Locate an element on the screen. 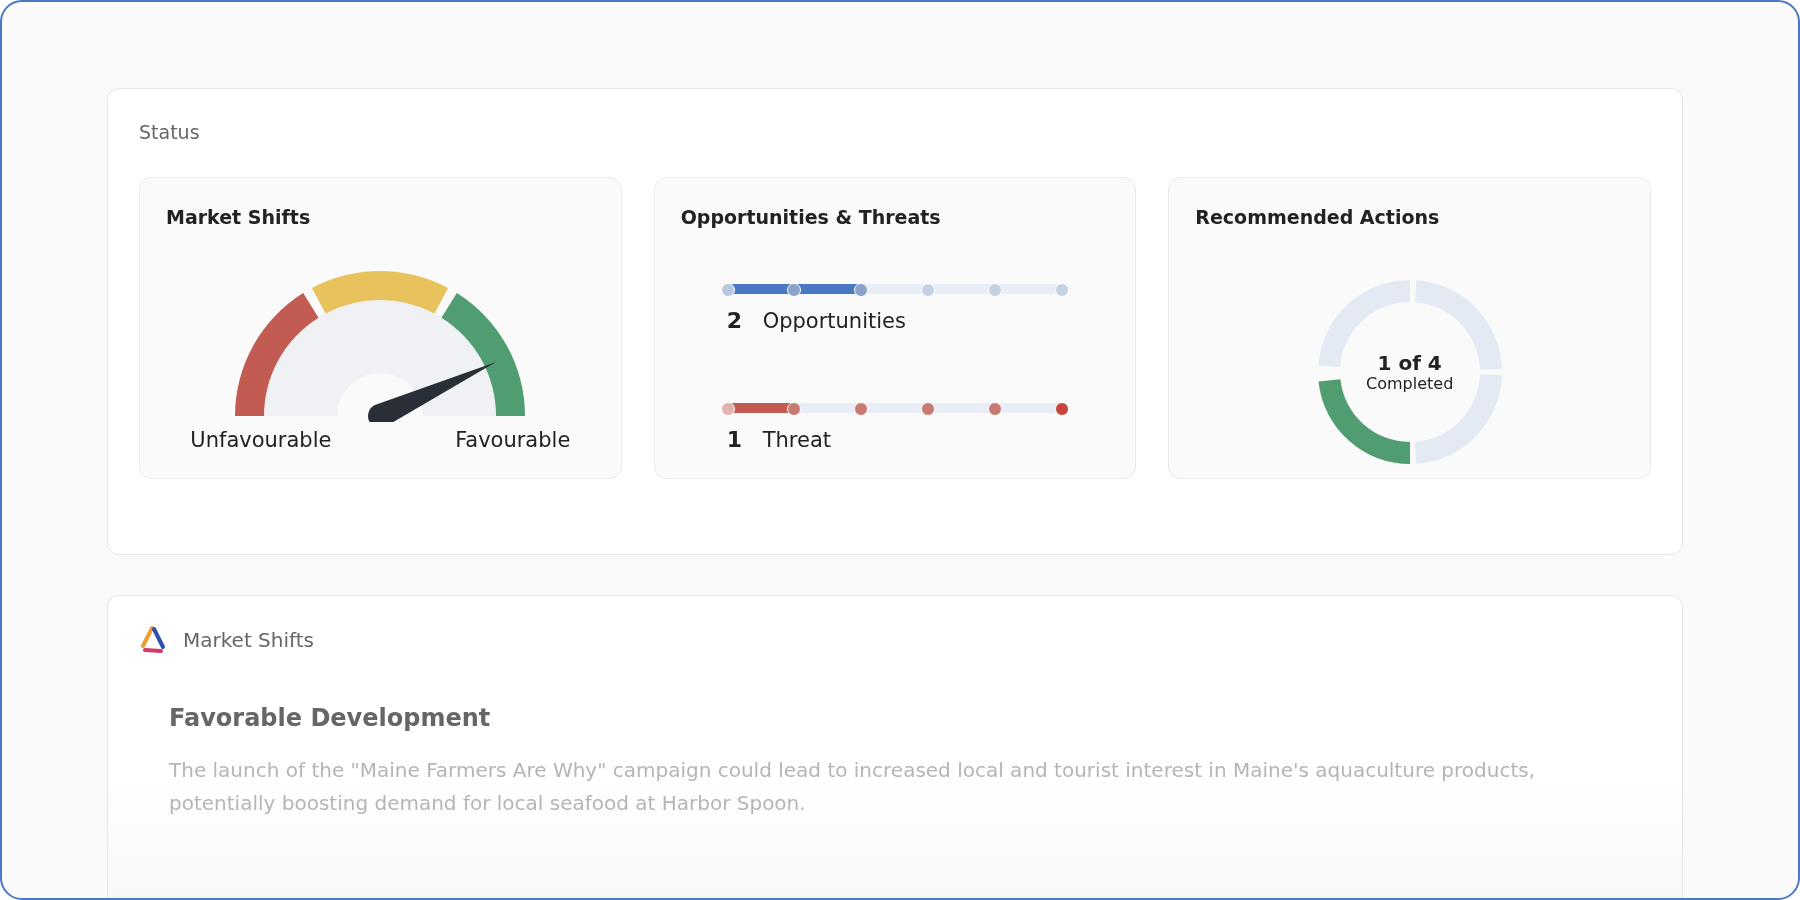 This screenshot has width=1800, height=900. development-heading: Favorable Development is located at coordinates (330, 718).